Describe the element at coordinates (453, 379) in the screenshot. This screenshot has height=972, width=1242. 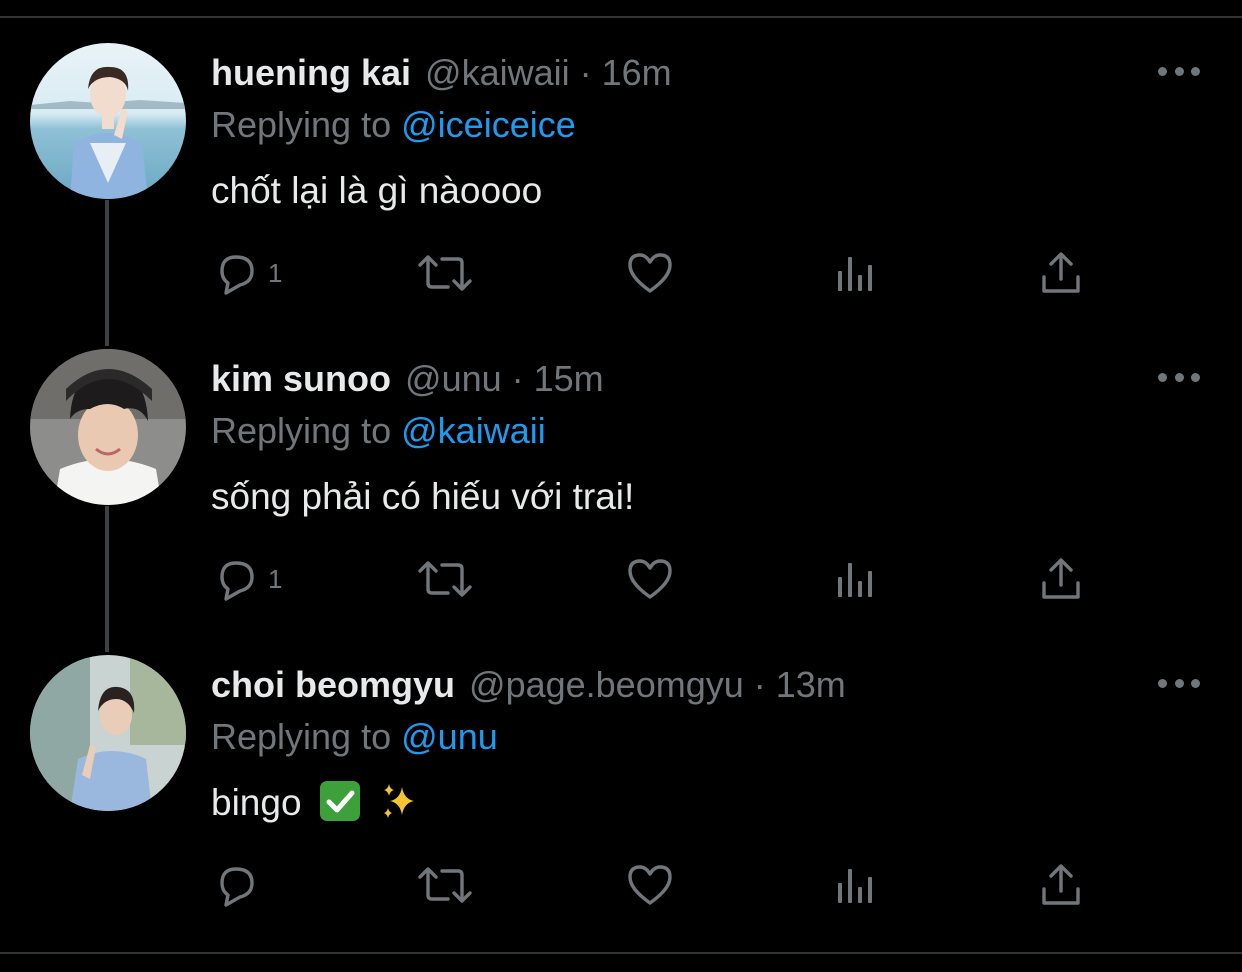
I see `username-handle: @unu` at that location.